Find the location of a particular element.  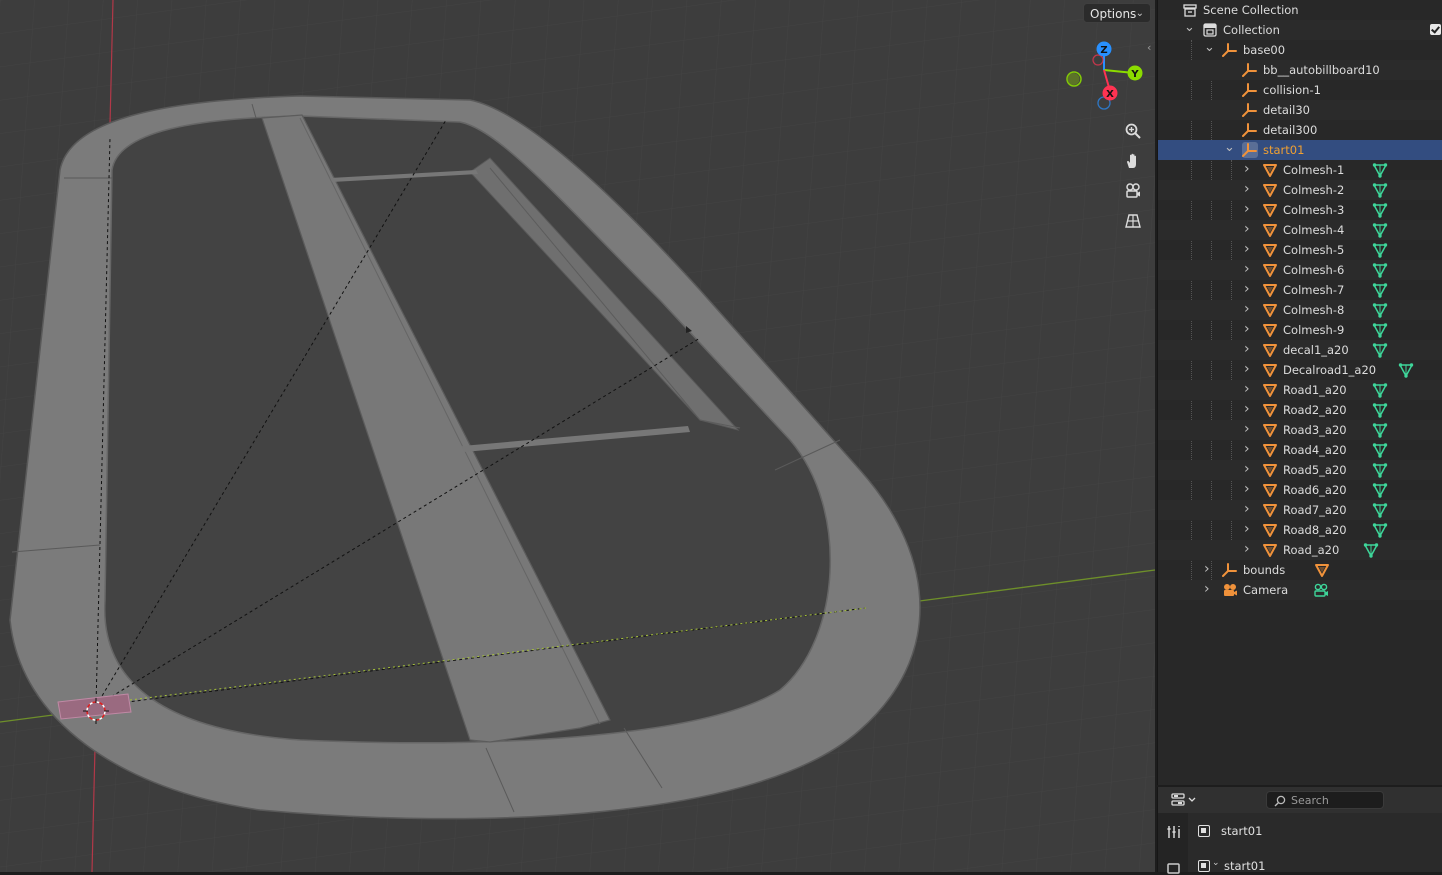

tool-settings-icon is located at coordinates (1174, 832).